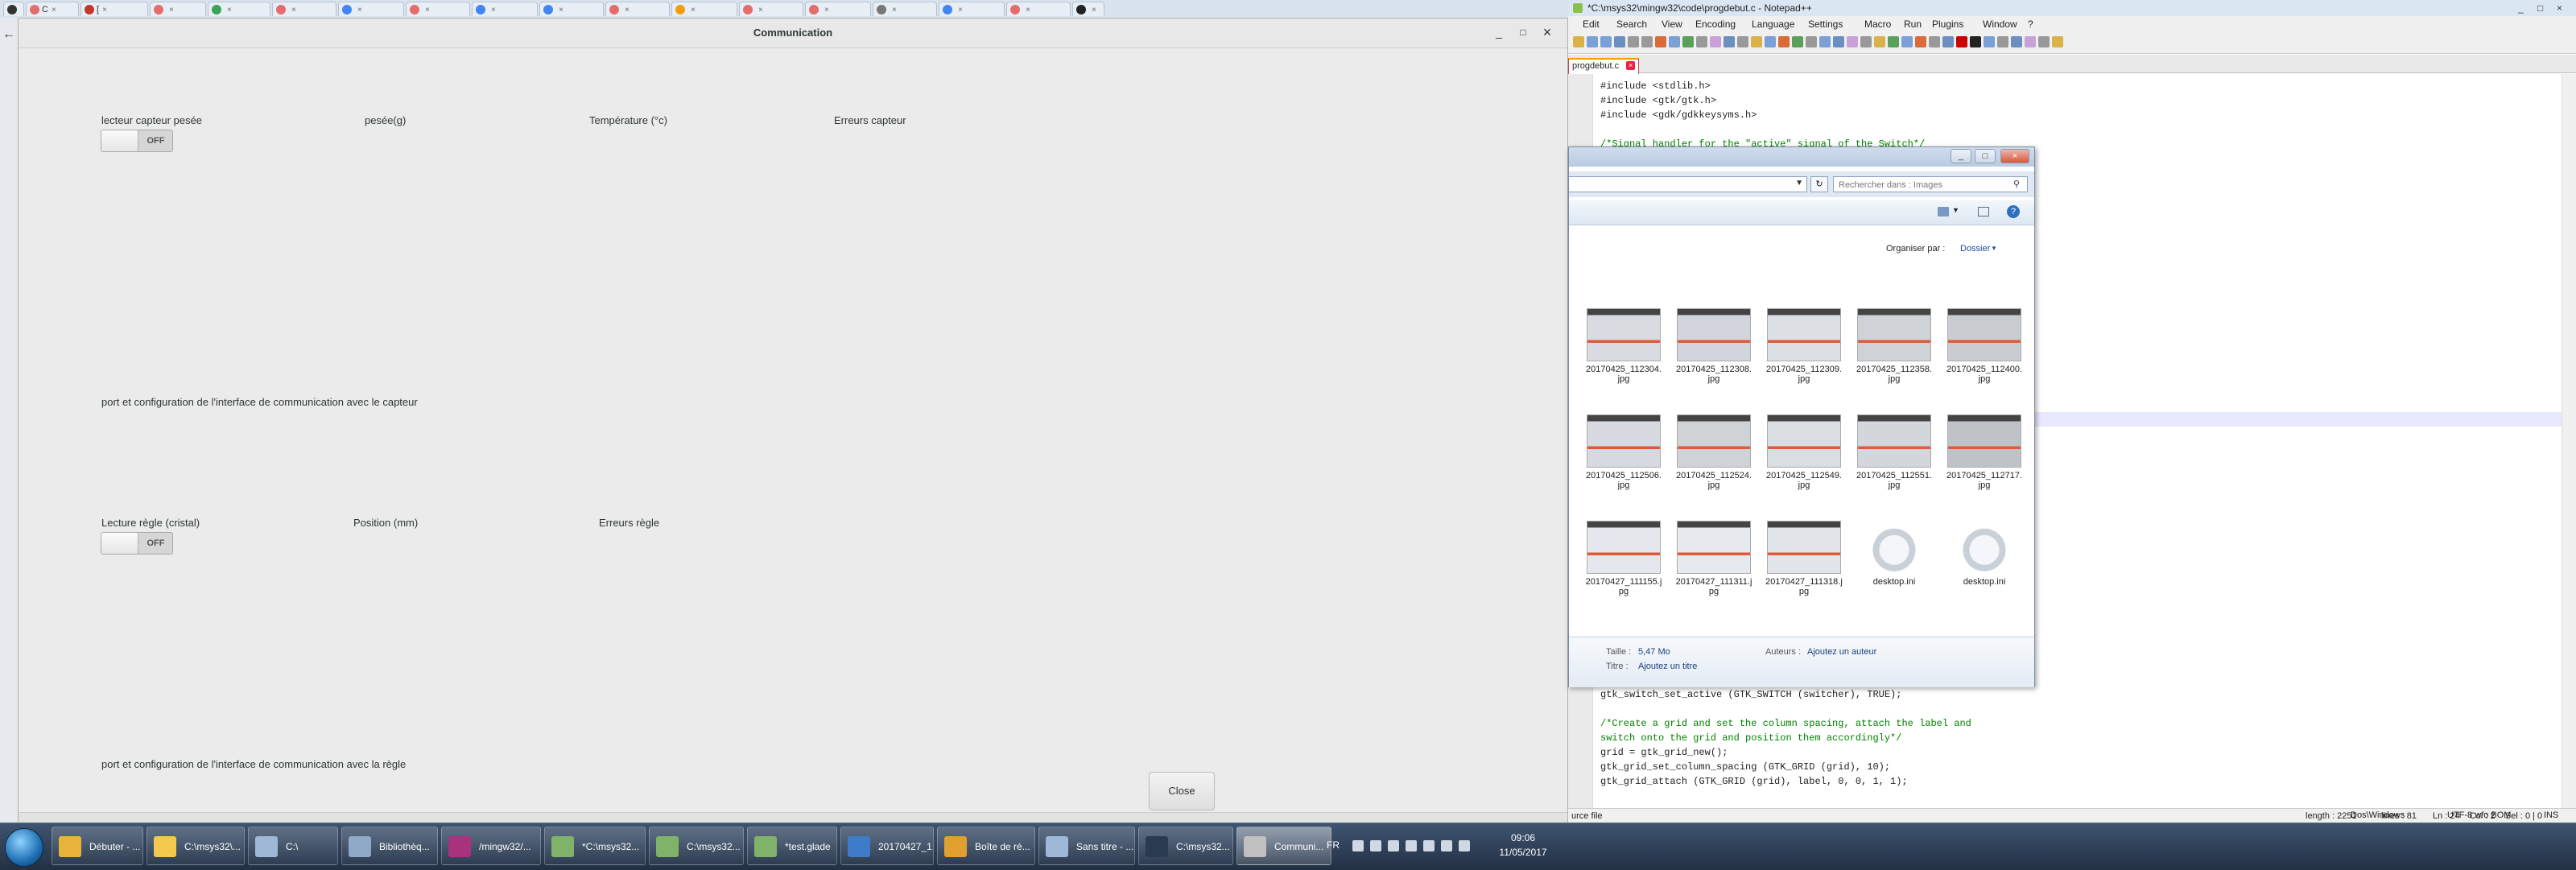 The height and width of the screenshot is (870, 2576). I want to click on menu-item: ?, so click(2030, 24).